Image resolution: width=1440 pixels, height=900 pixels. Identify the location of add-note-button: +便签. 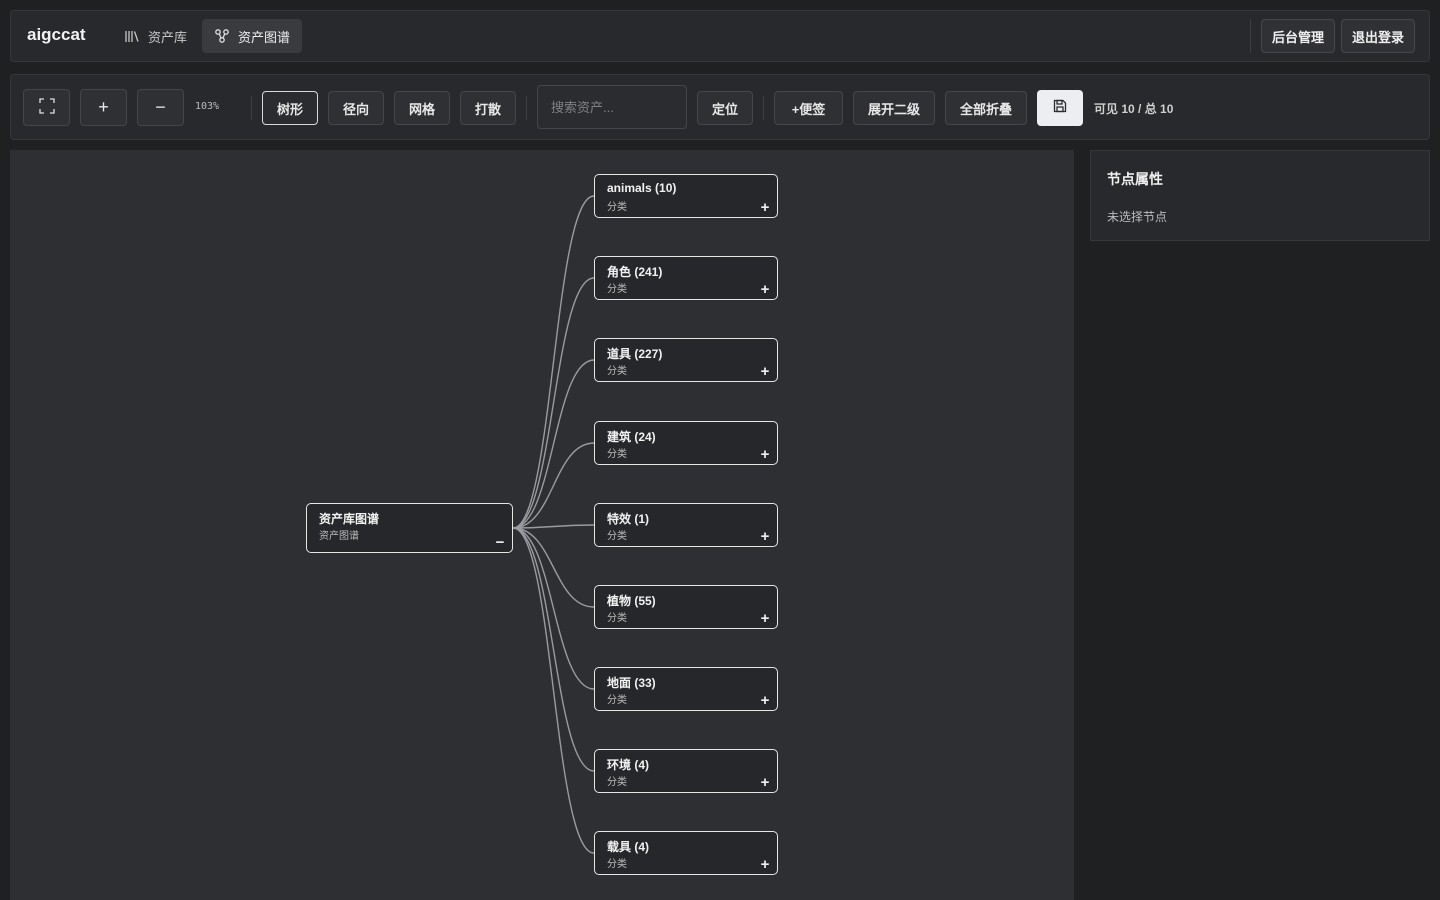
(808, 108).